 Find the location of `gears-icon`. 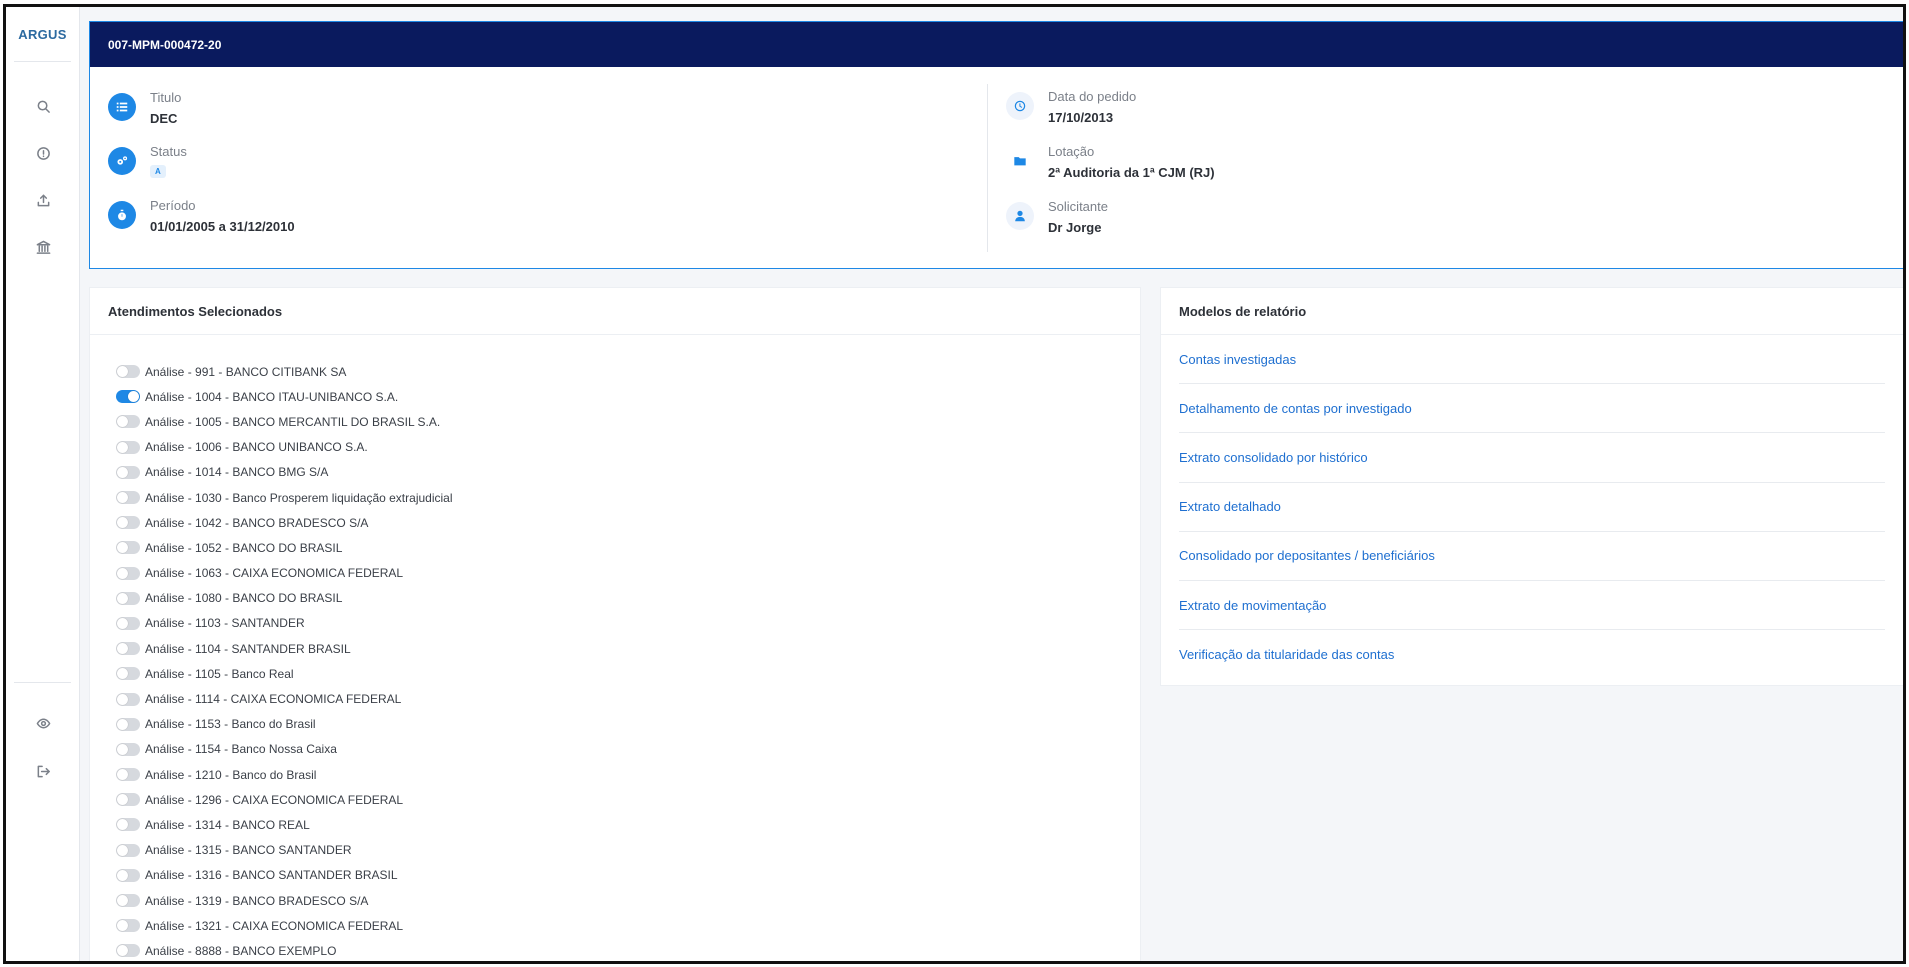

gears-icon is located at coordinates (122, 161).